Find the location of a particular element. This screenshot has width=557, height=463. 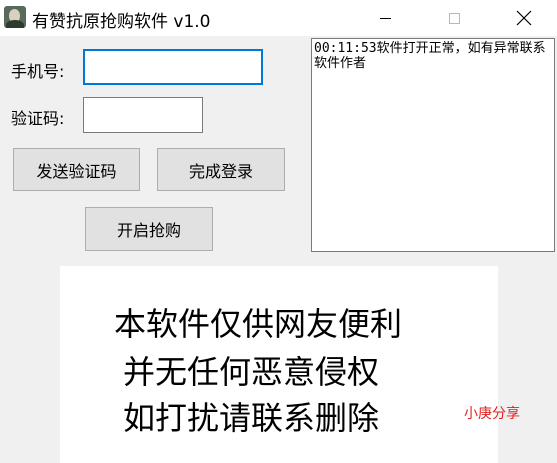

close-button is located at coordinates (524, 18).